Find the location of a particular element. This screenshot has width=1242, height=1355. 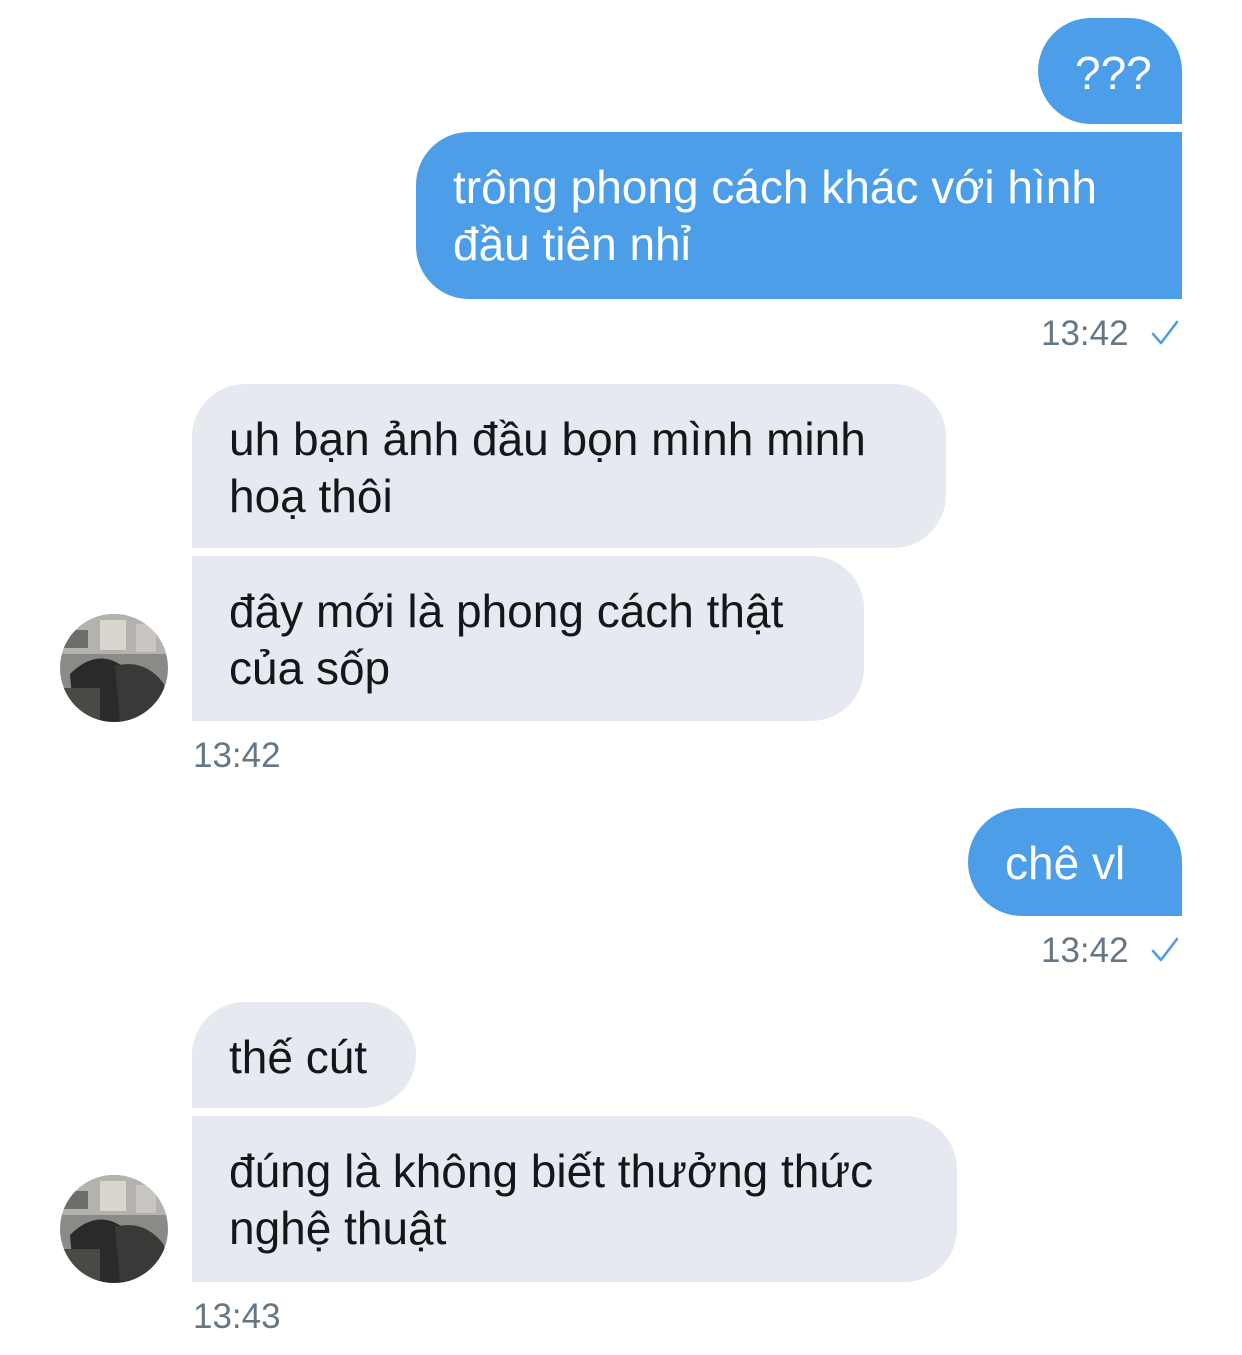

message-timestamp: 13:43 is located at coordinates (237, 1316).